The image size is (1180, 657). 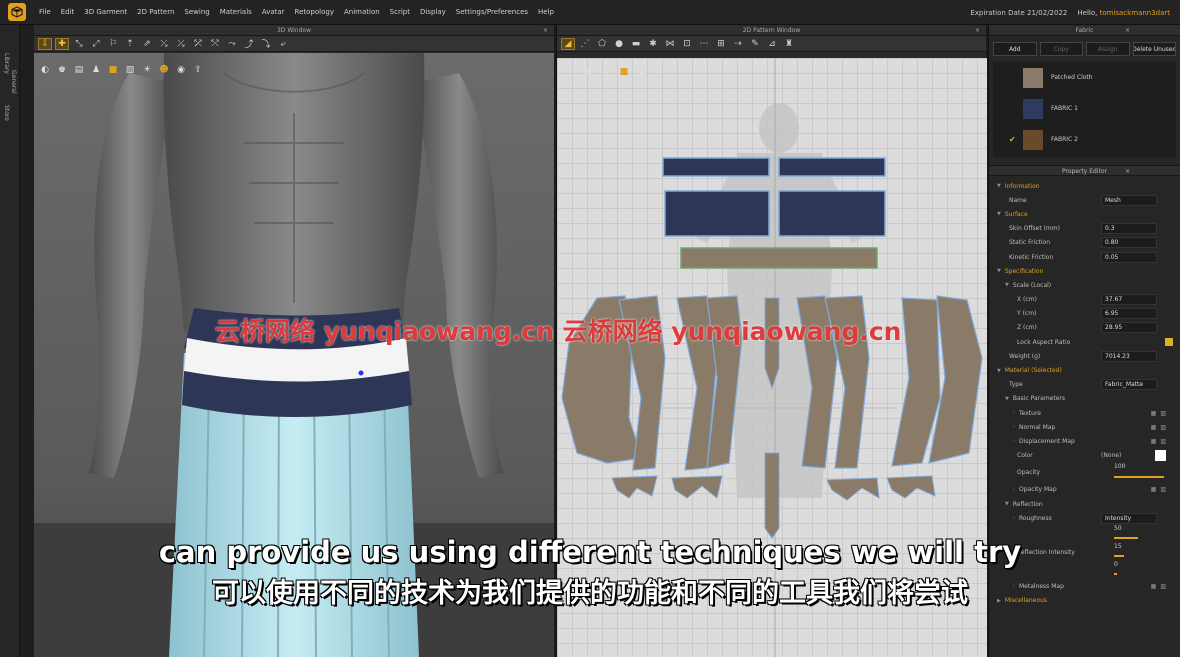 I want to click on section-miscellaneous: ▶ Miscellaneous, so click(x=1084, y=601).